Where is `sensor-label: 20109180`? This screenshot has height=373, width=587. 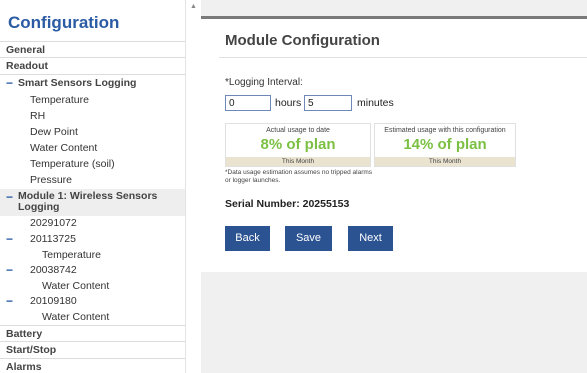
sensor-label: 20109180 is located at coordinates (53, 301).